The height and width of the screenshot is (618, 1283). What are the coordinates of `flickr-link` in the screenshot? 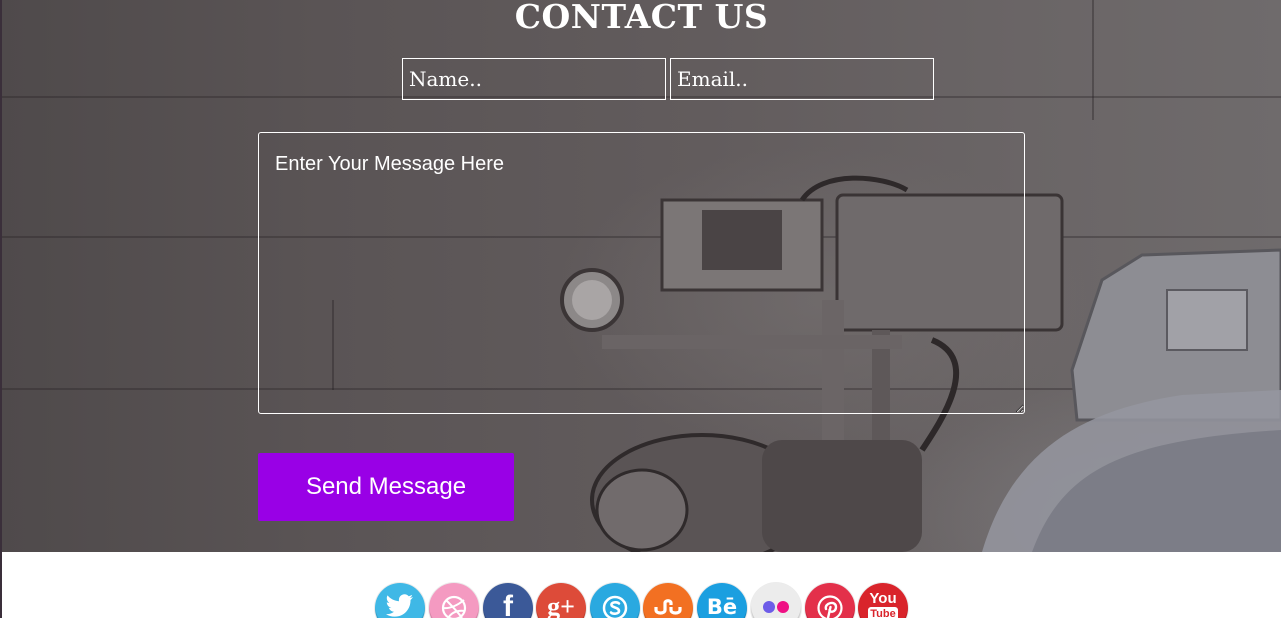 It's located at (776, 600).